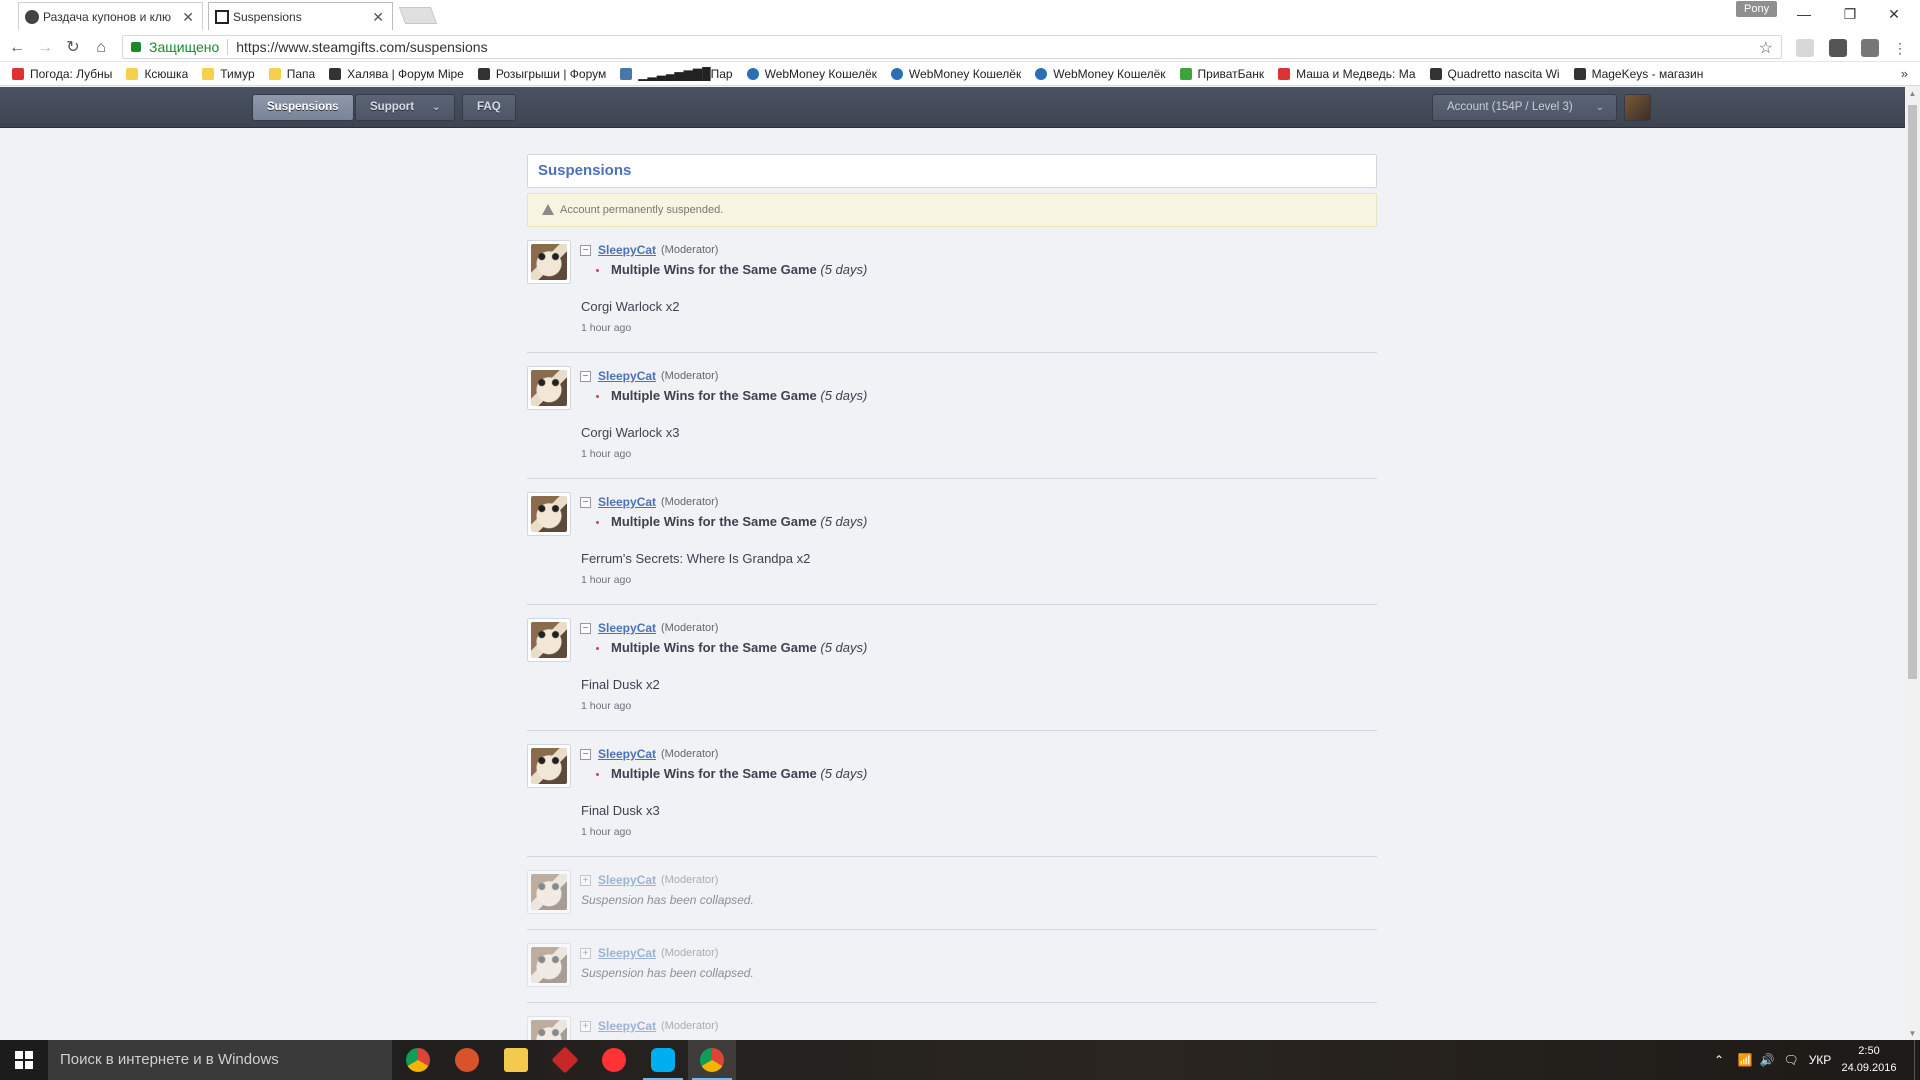 The image size is (1920, 1080). Describe the element at coordinates (1647, 73) in the screenshot. I see `bookmark-label: MageKeys - магазин` at that location.